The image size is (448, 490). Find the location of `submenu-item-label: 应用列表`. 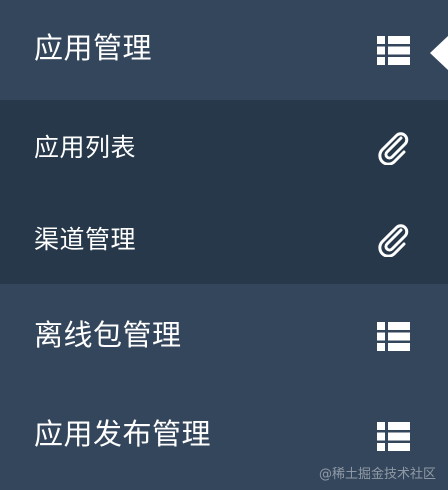

submenu-item-label: 应用列表 is located at coordinates (85, 147).